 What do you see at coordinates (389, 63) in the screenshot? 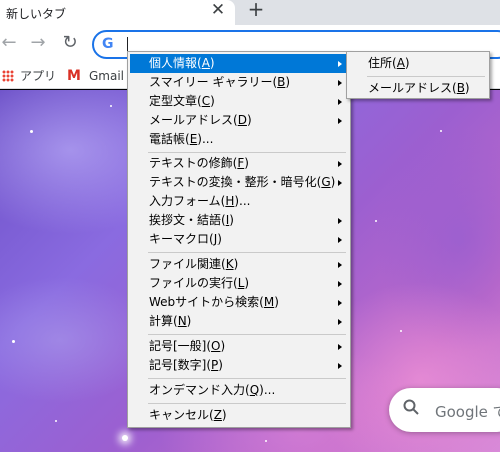
I see `menu-item-label: 住所(A)` at bounding box center [389, 63].